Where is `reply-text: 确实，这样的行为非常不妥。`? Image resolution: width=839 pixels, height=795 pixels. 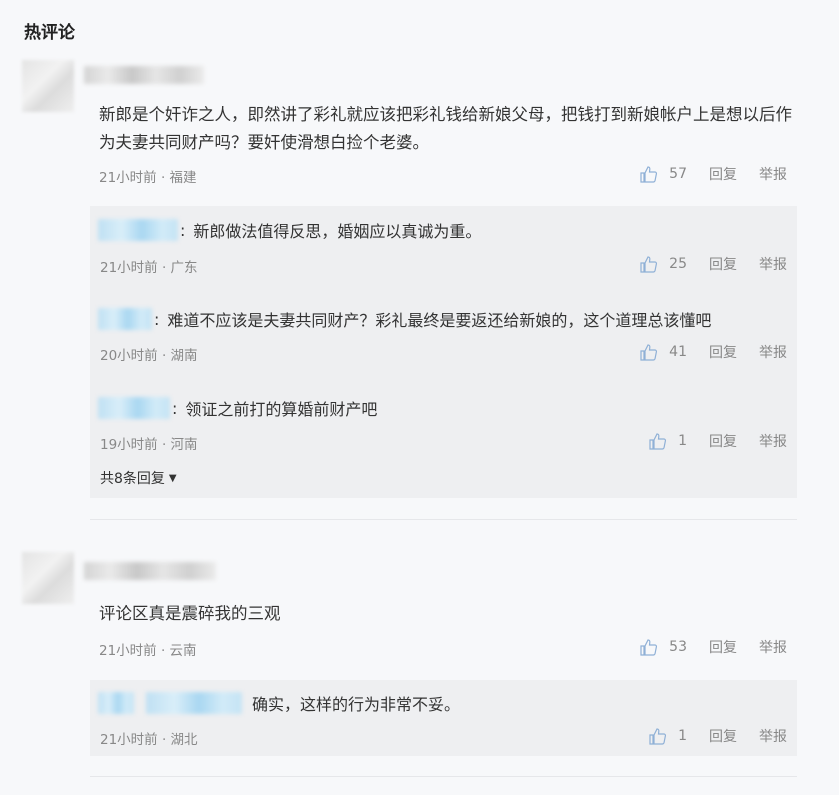
reply-text: 确实，这样的行为非常不妥。 is located at coordinates (356, 704).